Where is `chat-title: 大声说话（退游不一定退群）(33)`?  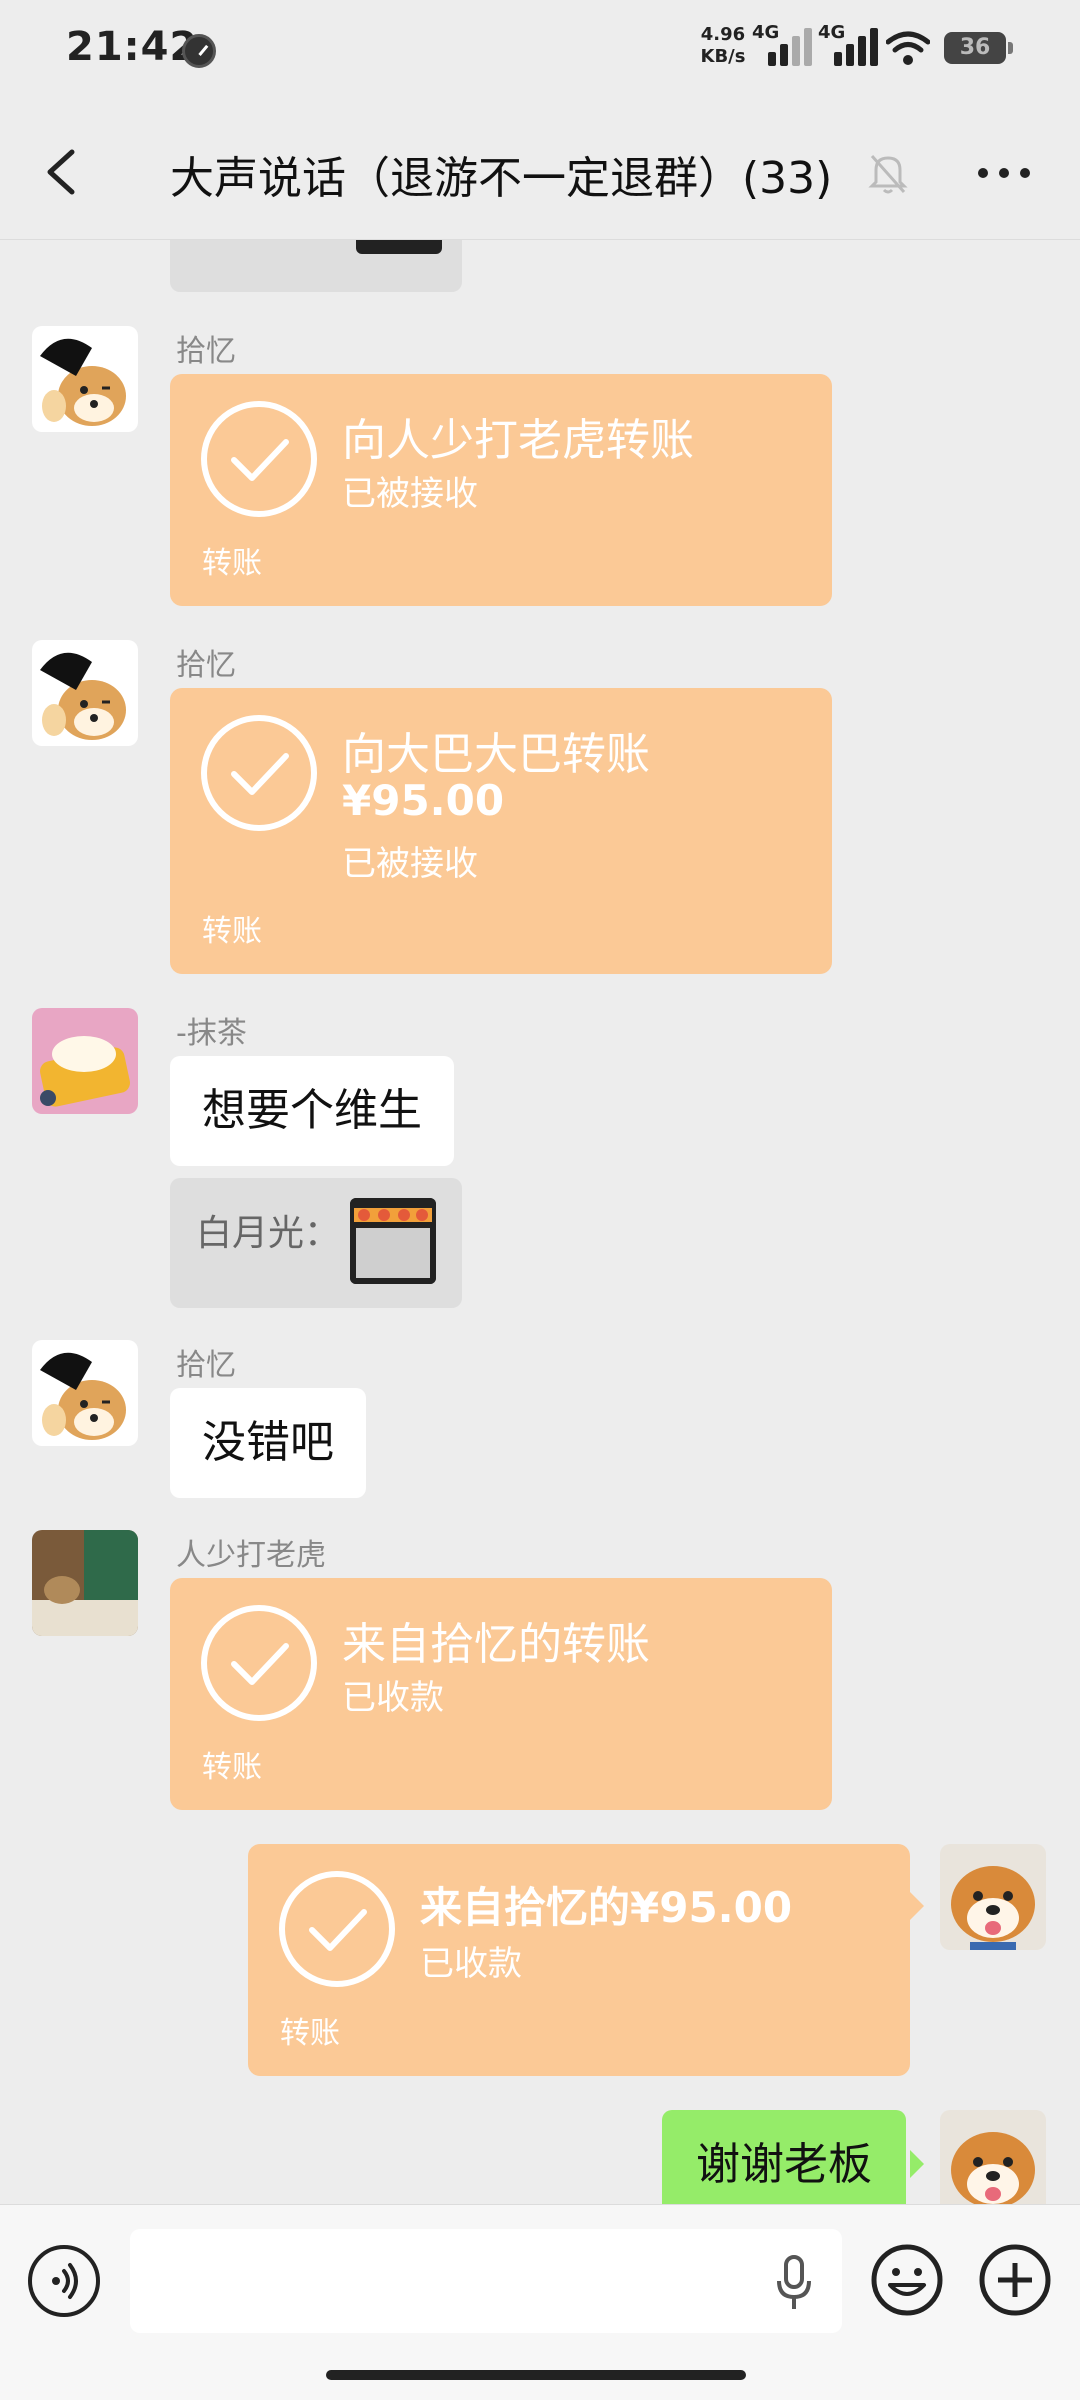
chat-title: 大声说话（退游不一定退群）(33) is located at coordinates (501, 174).